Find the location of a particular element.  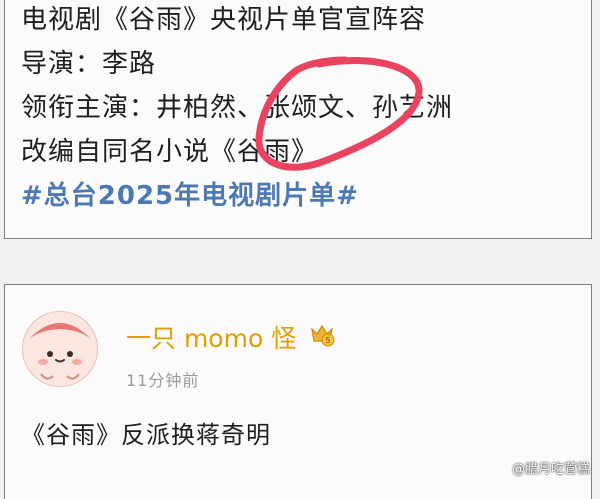

hashtag-link: #总台2025年电视剧片单# is located at coordinates (190, 196).